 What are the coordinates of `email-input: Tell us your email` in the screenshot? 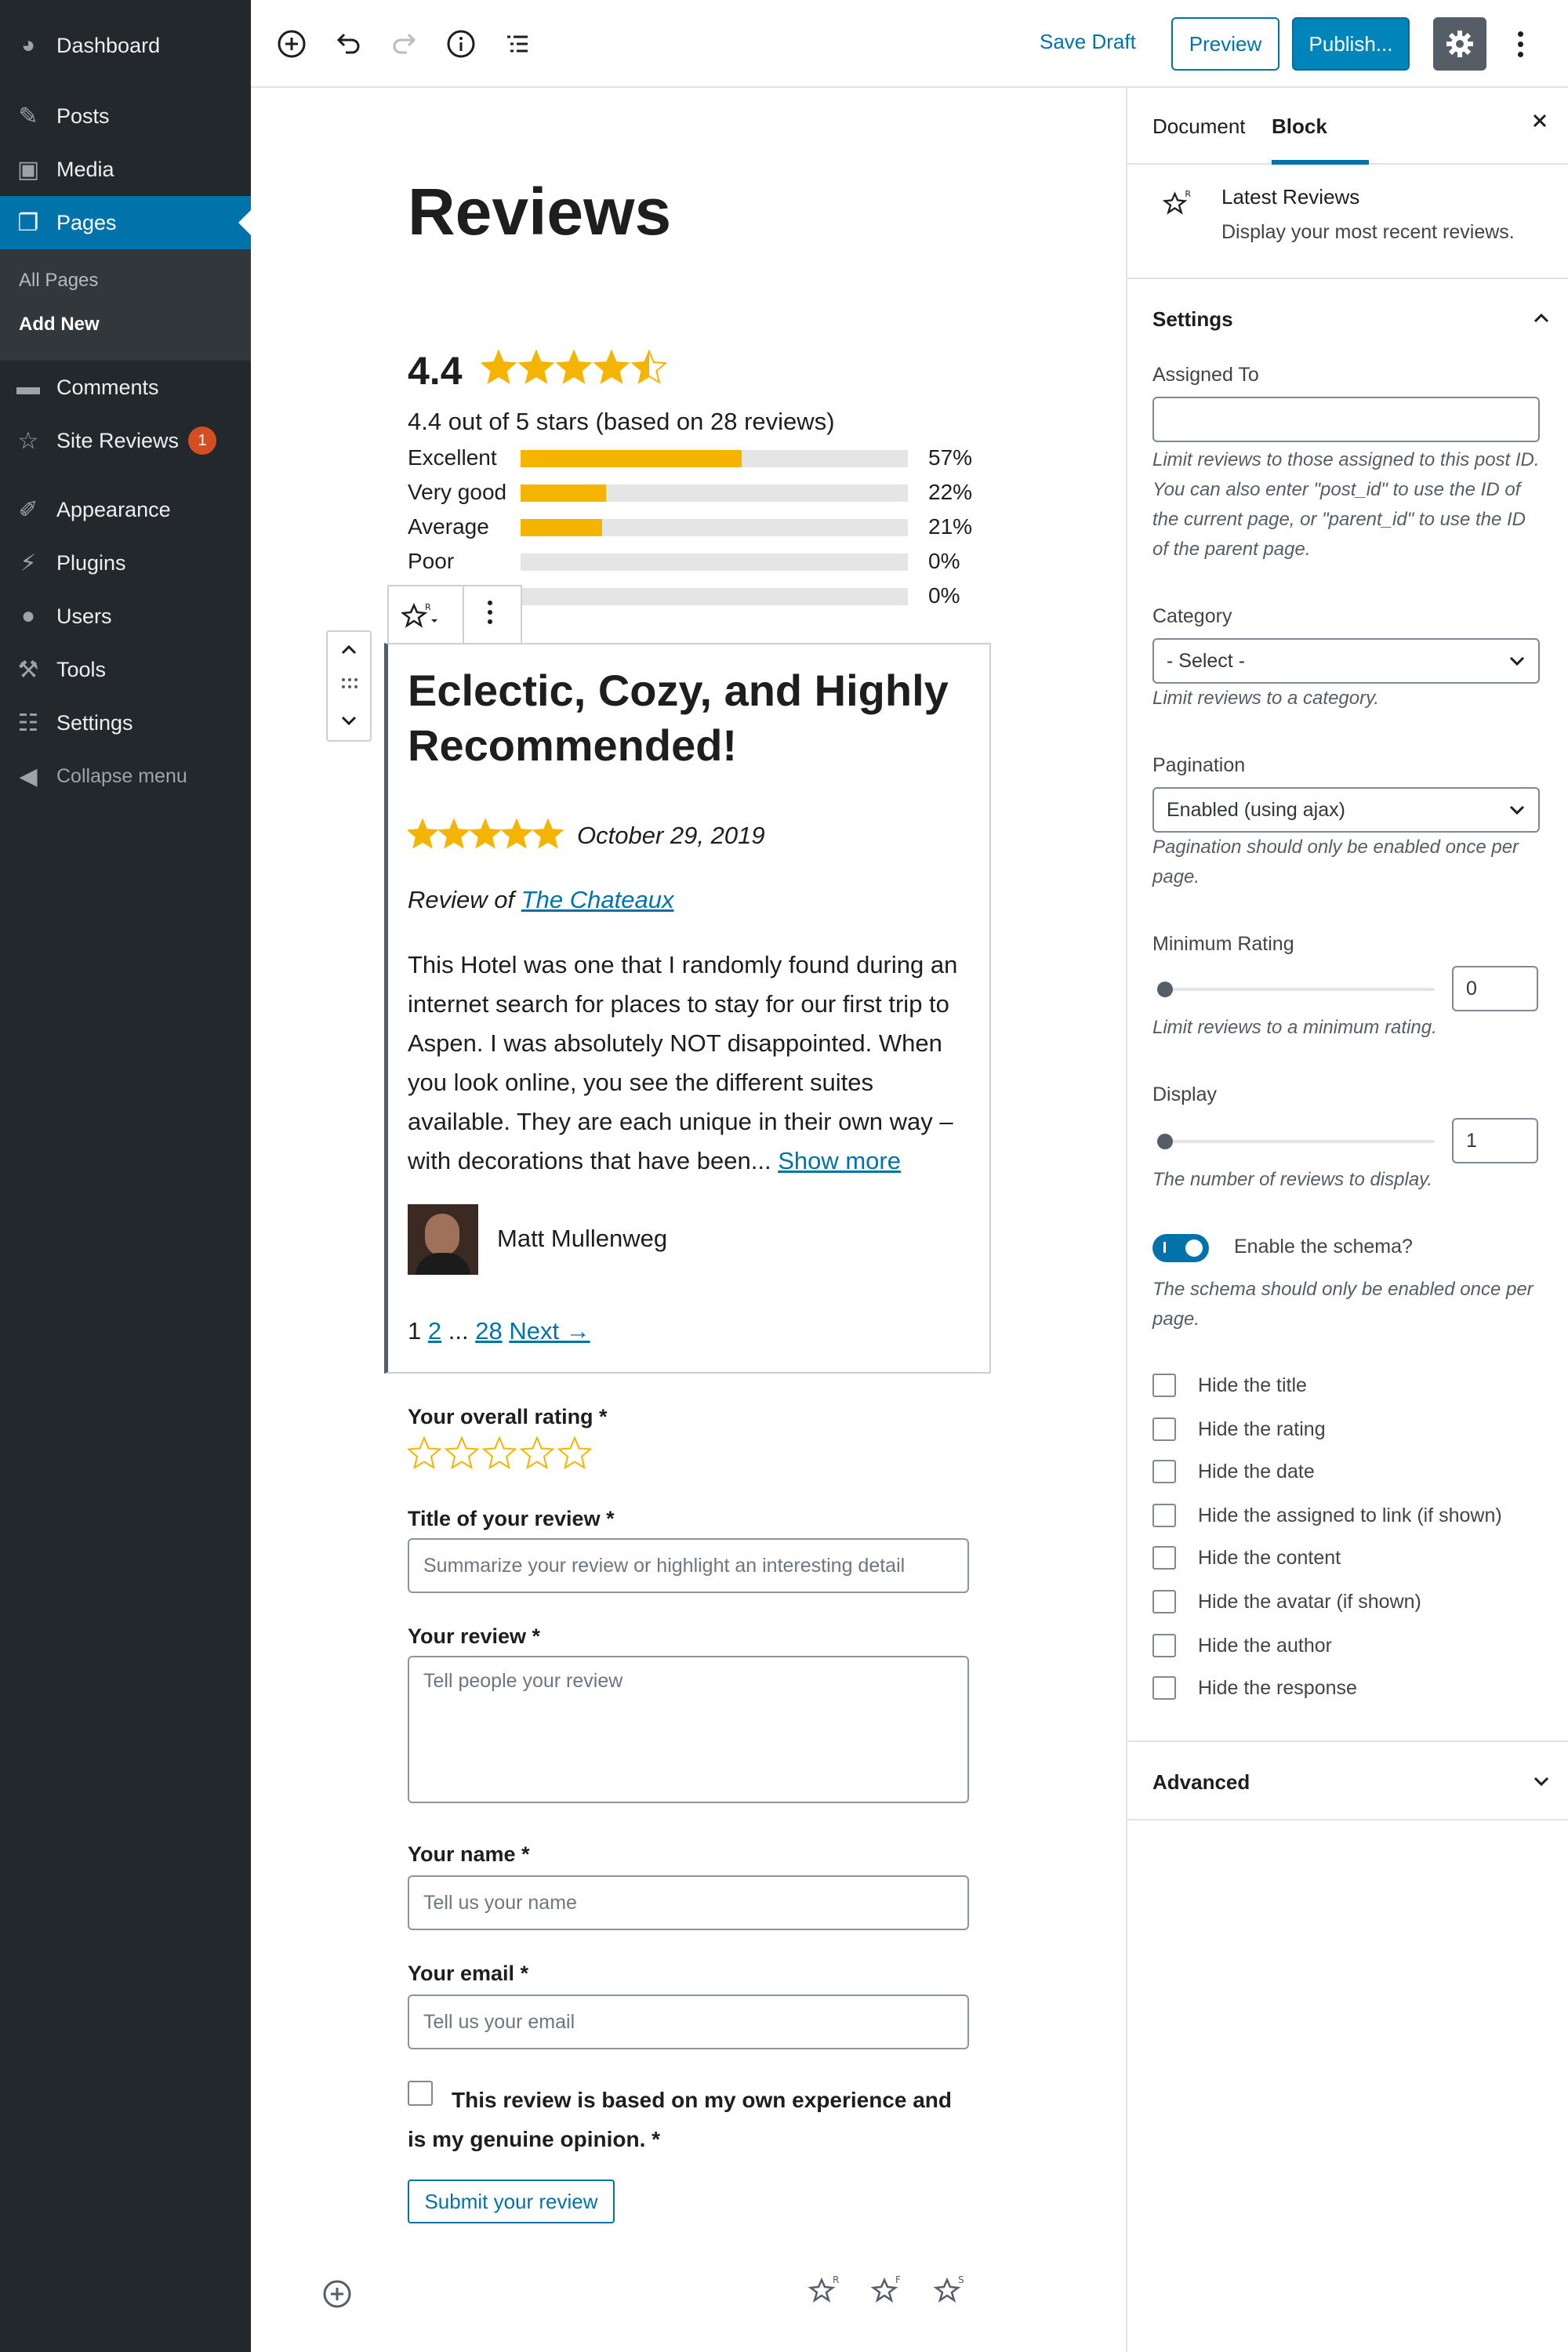 It's located at (688, 2021).